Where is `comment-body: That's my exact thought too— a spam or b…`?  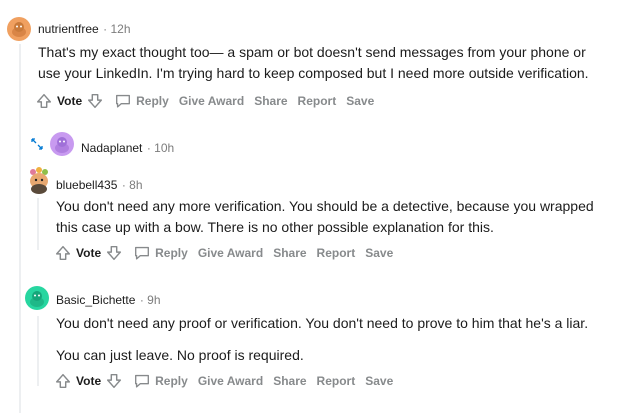
comment-body: That's my exact thought too— a spam or b… is located at coordinates (318, 63).